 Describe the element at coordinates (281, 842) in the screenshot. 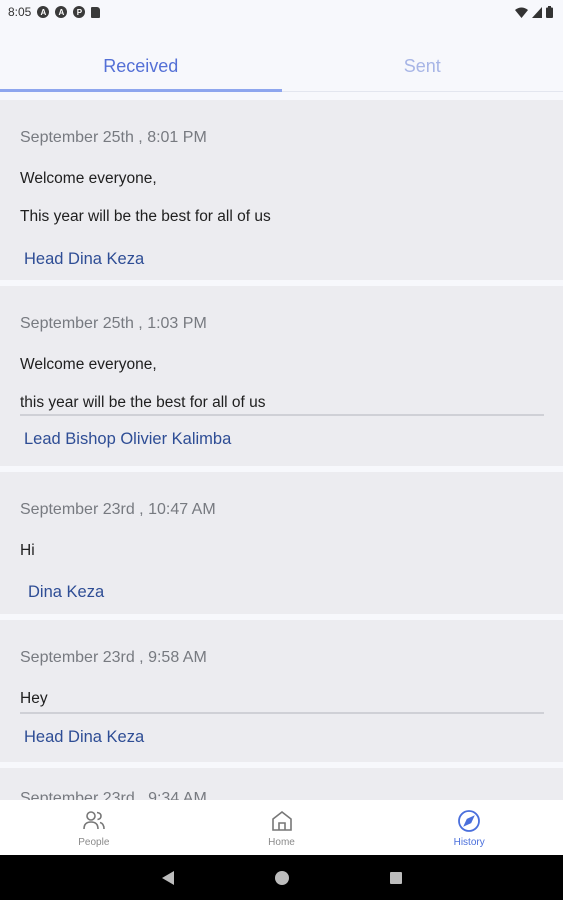

I see `nav-home-label: Home` at that location.